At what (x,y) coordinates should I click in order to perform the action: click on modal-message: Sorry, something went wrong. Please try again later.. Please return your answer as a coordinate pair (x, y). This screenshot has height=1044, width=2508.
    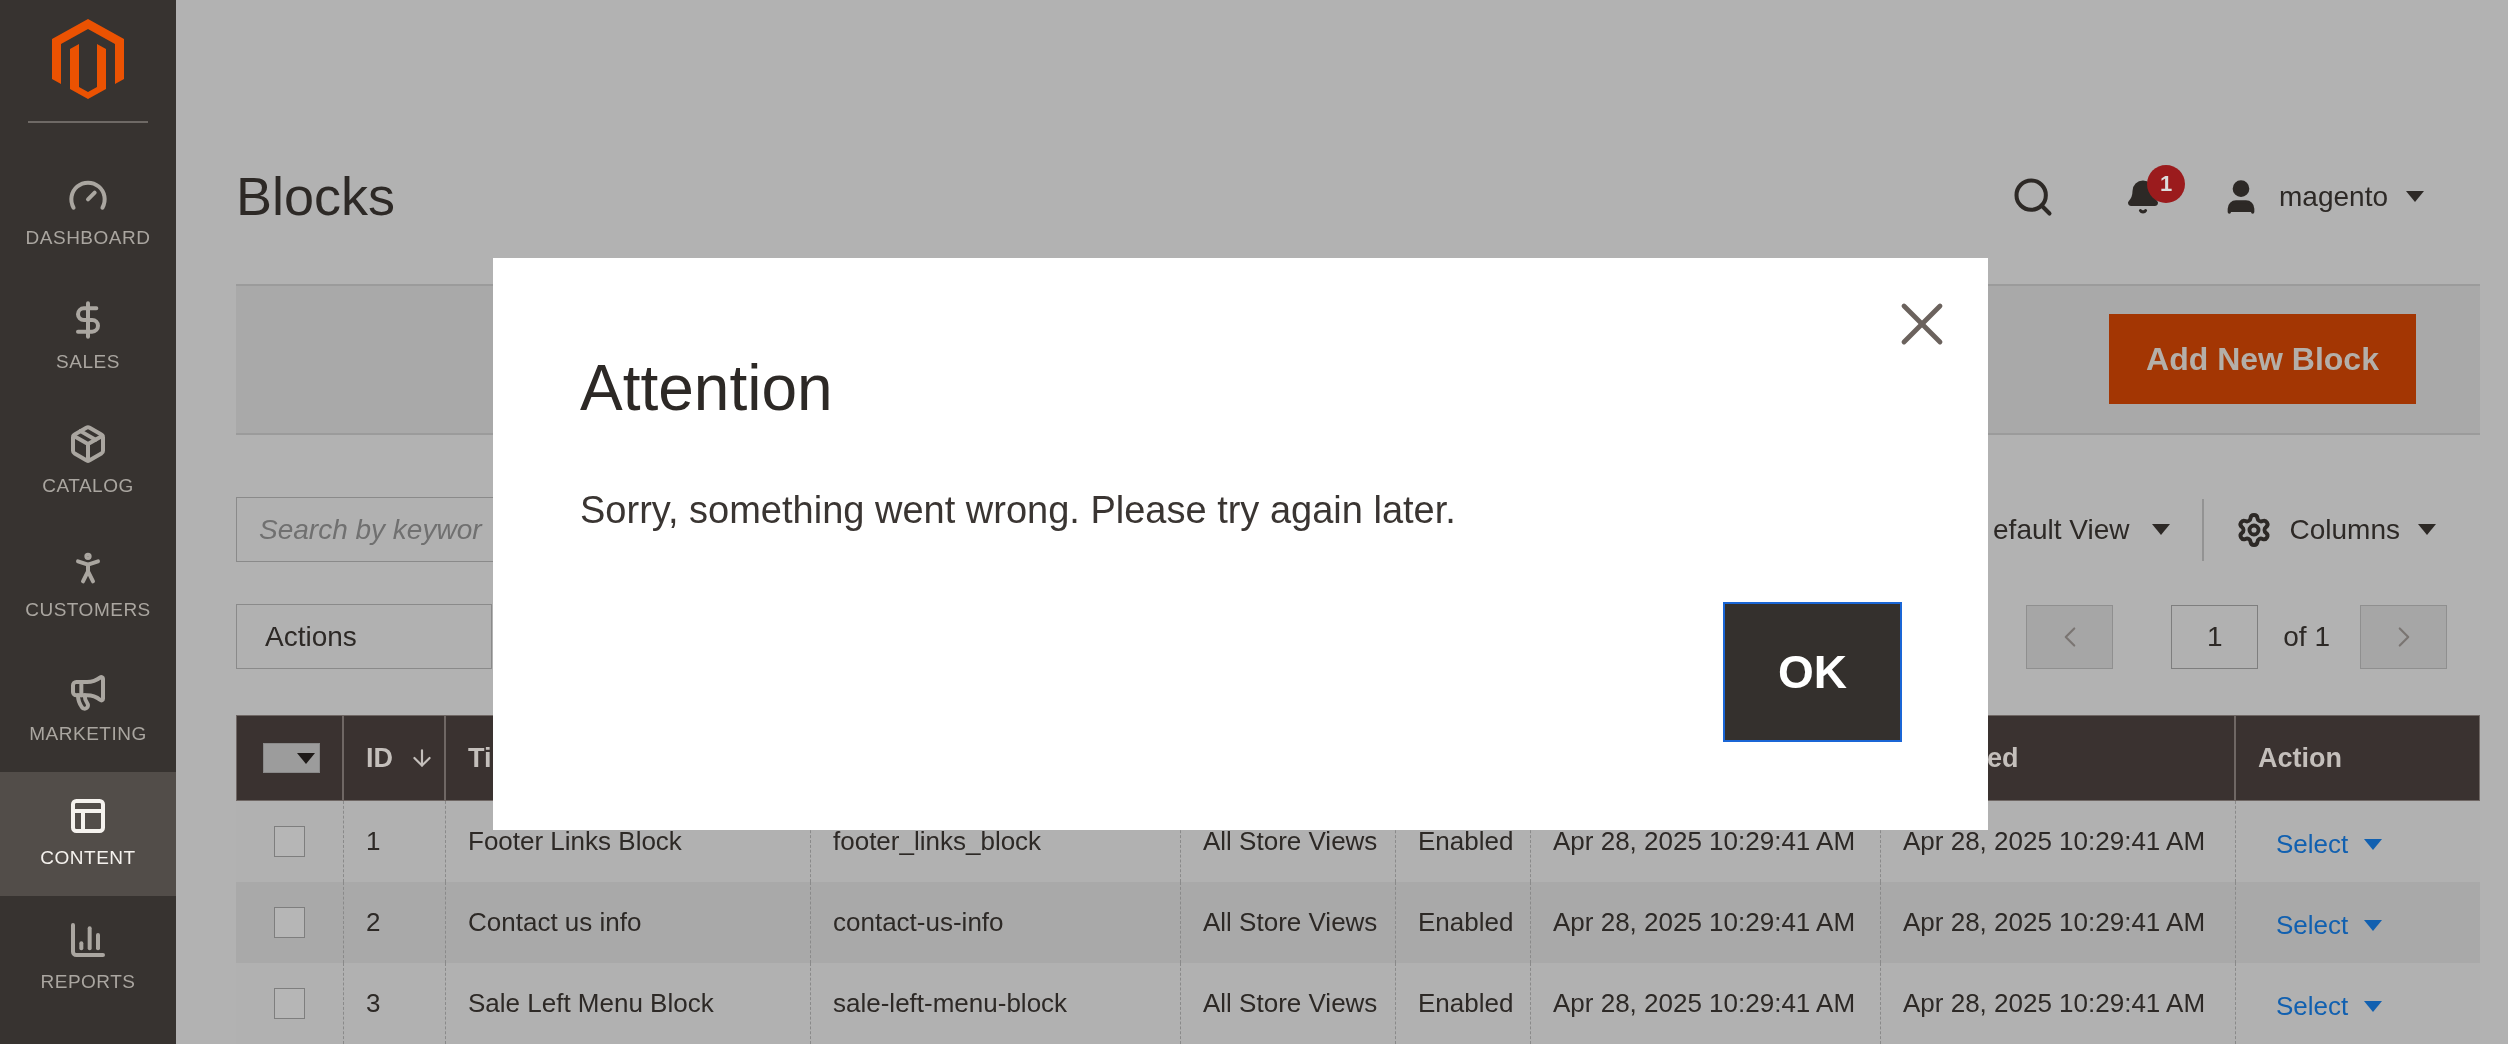
    Looking at the image, I should click on (1018, 510).